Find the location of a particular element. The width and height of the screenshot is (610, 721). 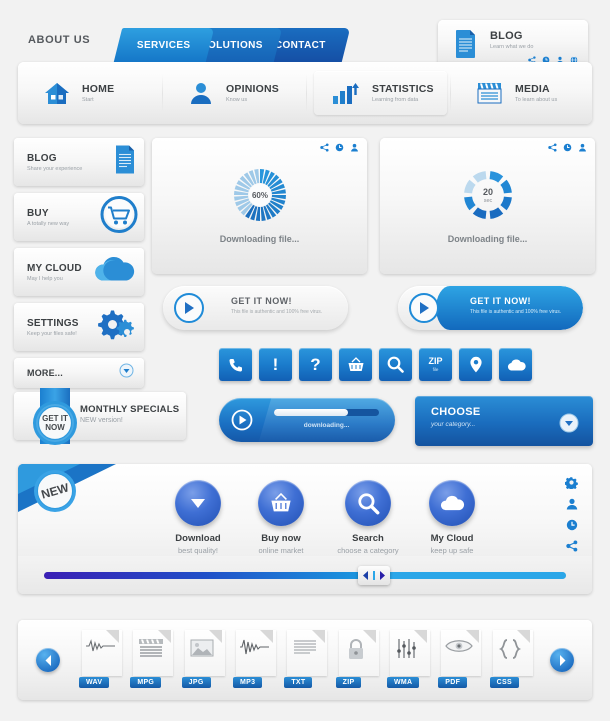

location-pin-icon is located at coordinates (475, 364).